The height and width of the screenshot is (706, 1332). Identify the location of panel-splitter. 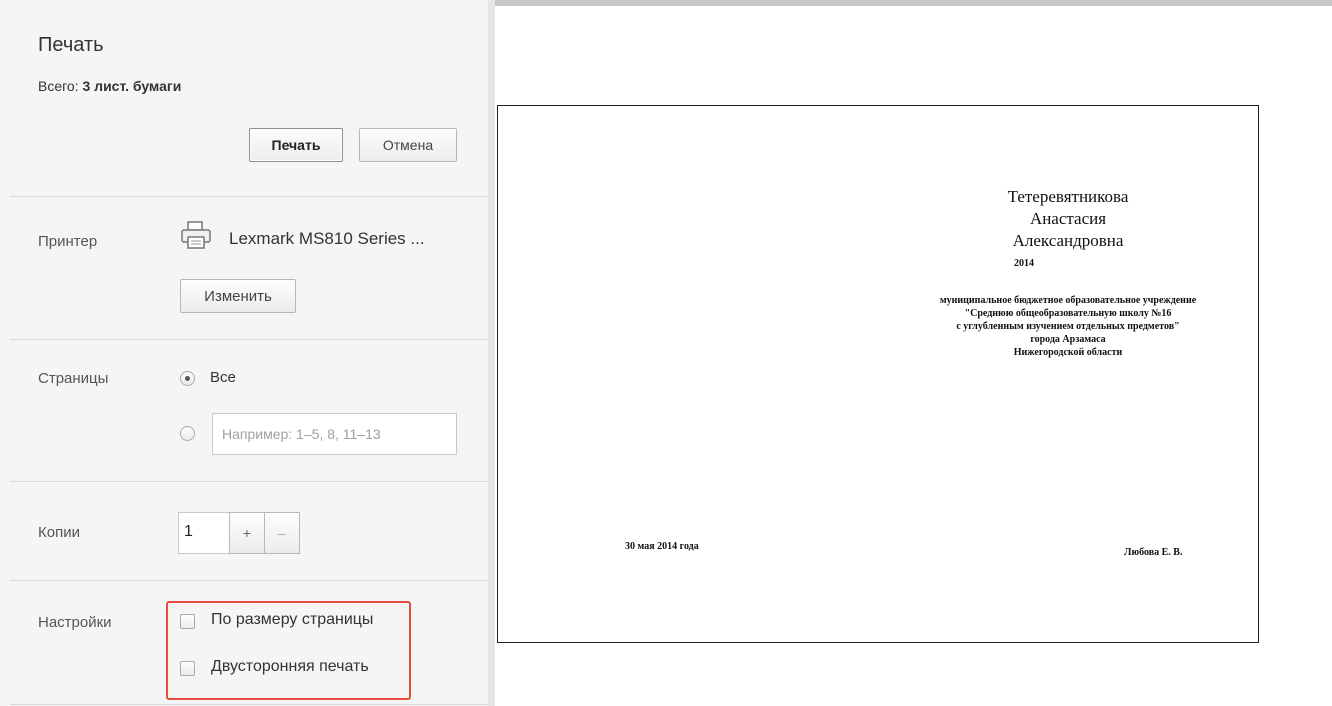
(491, 353).